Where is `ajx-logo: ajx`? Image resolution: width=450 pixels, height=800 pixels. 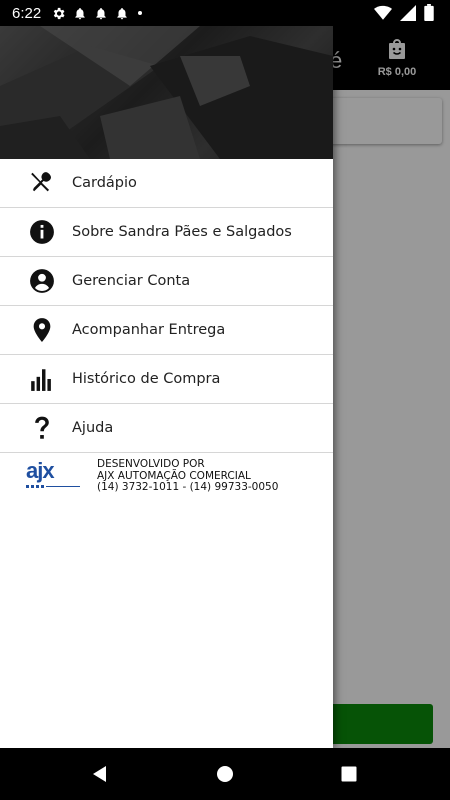
ajx-logo: ajx is located at coordinates (54, 473).